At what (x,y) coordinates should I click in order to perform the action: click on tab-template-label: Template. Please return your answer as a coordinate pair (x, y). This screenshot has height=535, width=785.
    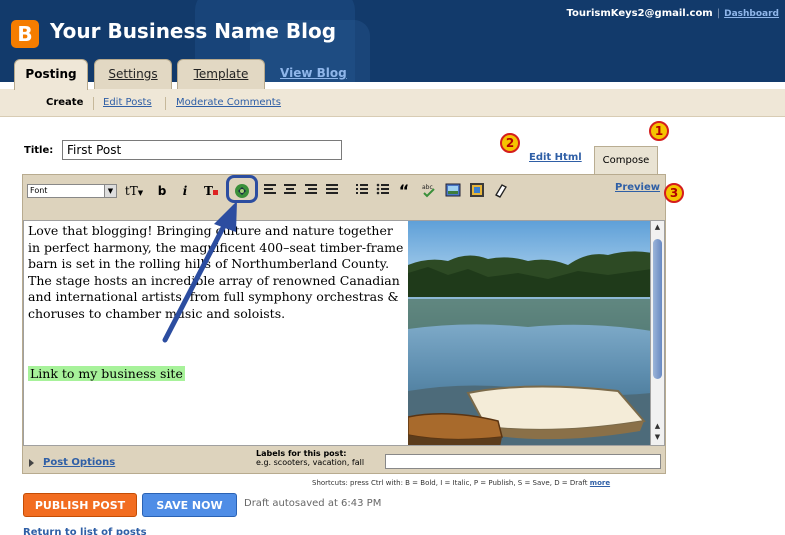
    Looking at the image, I should click on (221, 74).